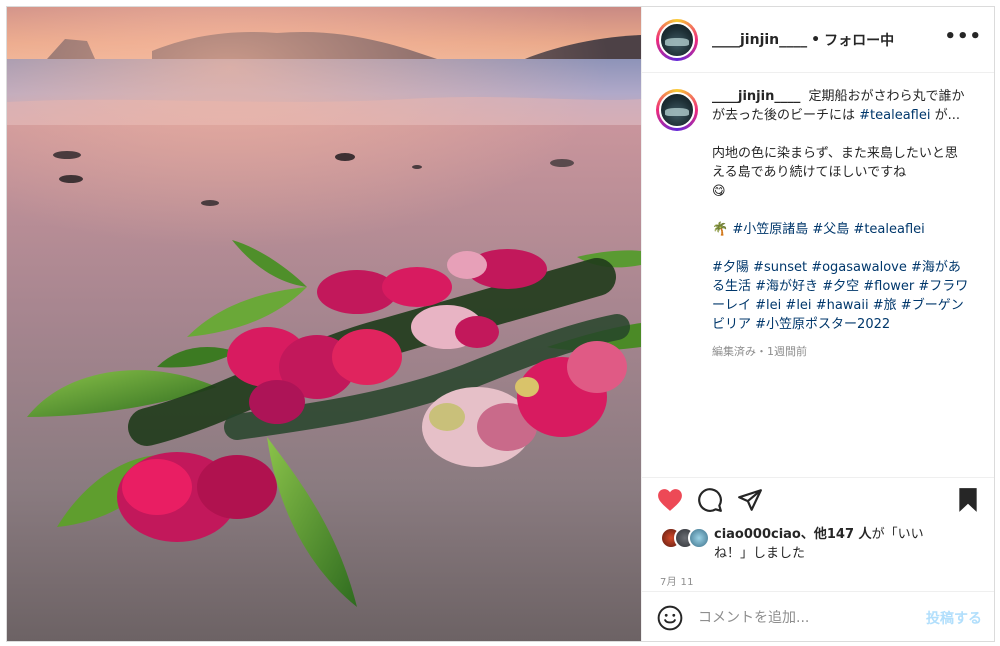 This screenshot has width=1000, height=646. What do you see at coordinates (677, 580) in the screenshot?
I see `post-date: 7月 11` at bounding box center [677, 580].